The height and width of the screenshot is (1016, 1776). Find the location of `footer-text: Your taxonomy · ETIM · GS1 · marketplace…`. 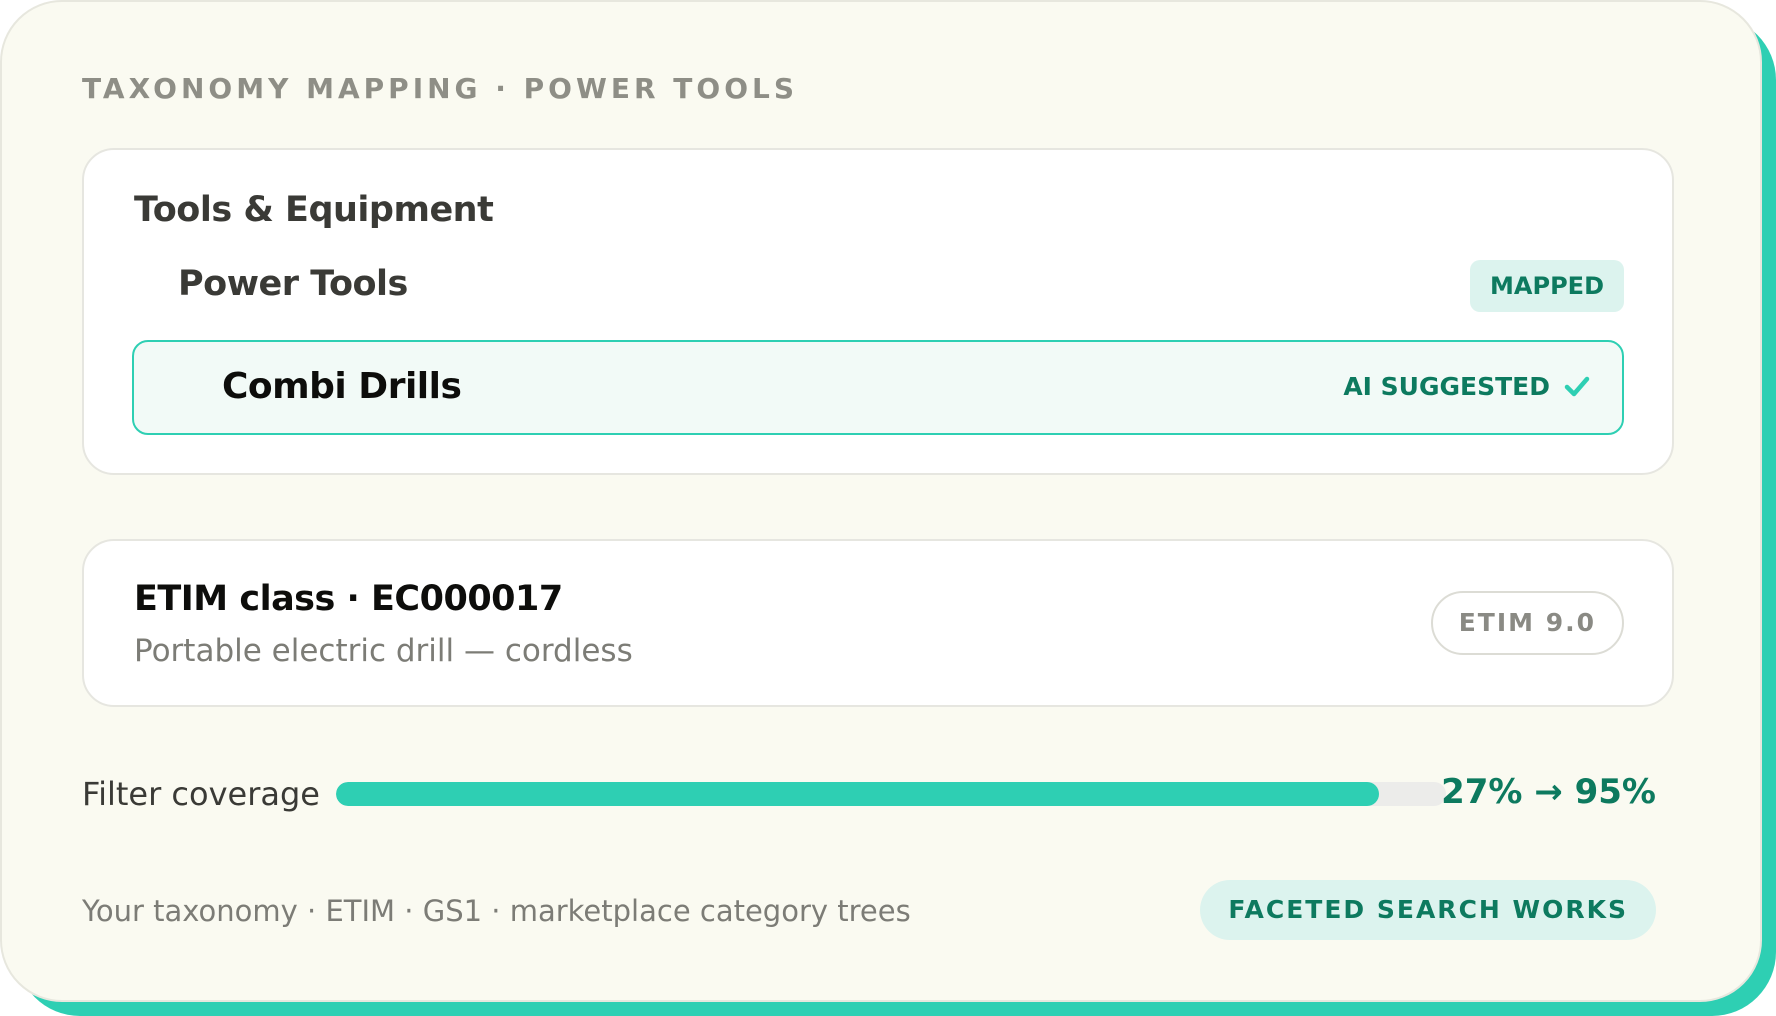

footer-text: Your taxonomy · ETIM · GS1 · marketplace… is located at coordinates (496, 911).